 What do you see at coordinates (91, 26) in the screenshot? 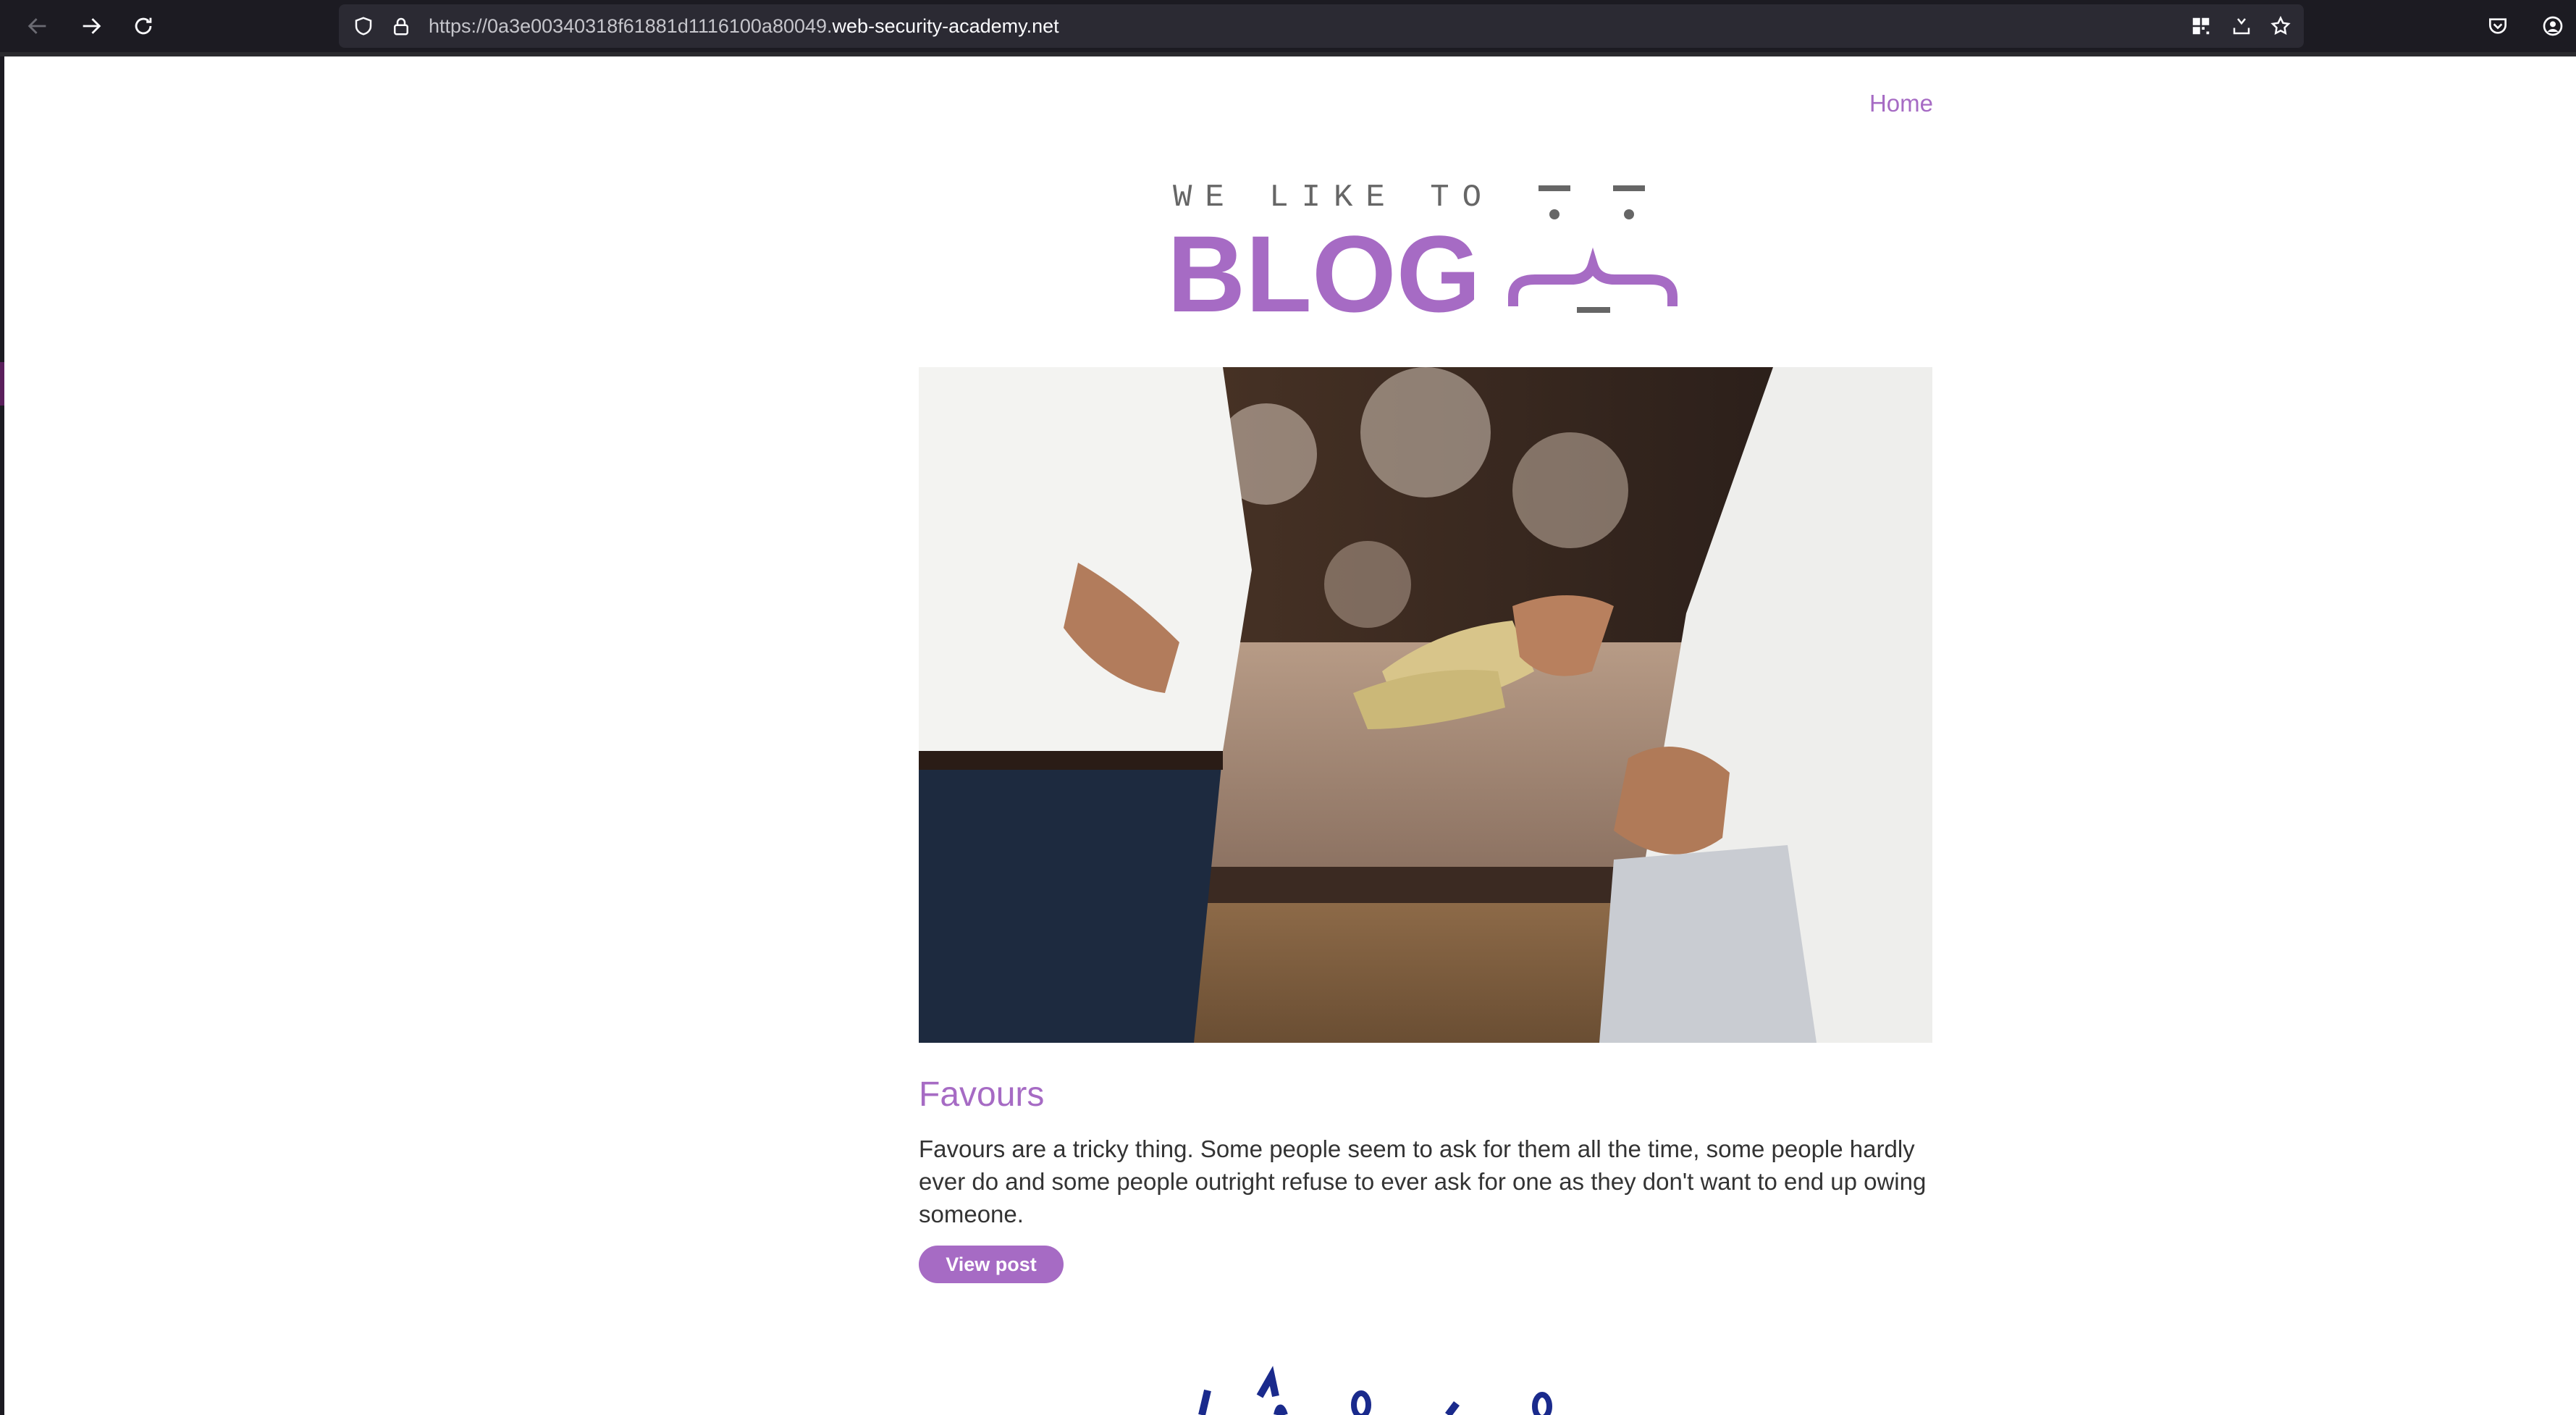
I see `forward-icon` at bounding box center [91, 26].